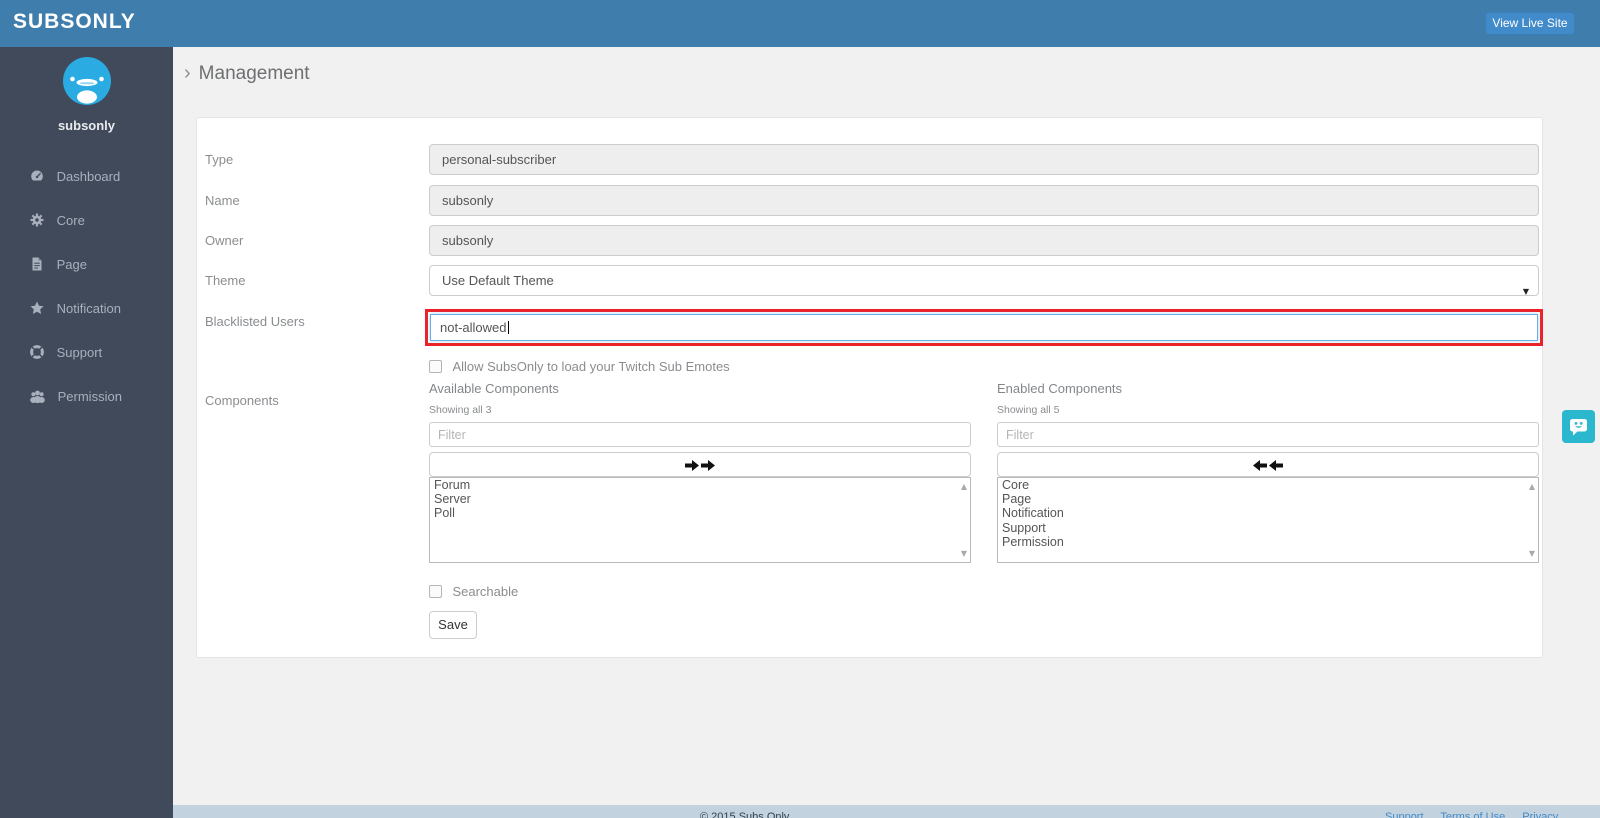  Describe the element at coordinates (1268, 513) in the screenshot. I see `list-item: Notification` at that location.